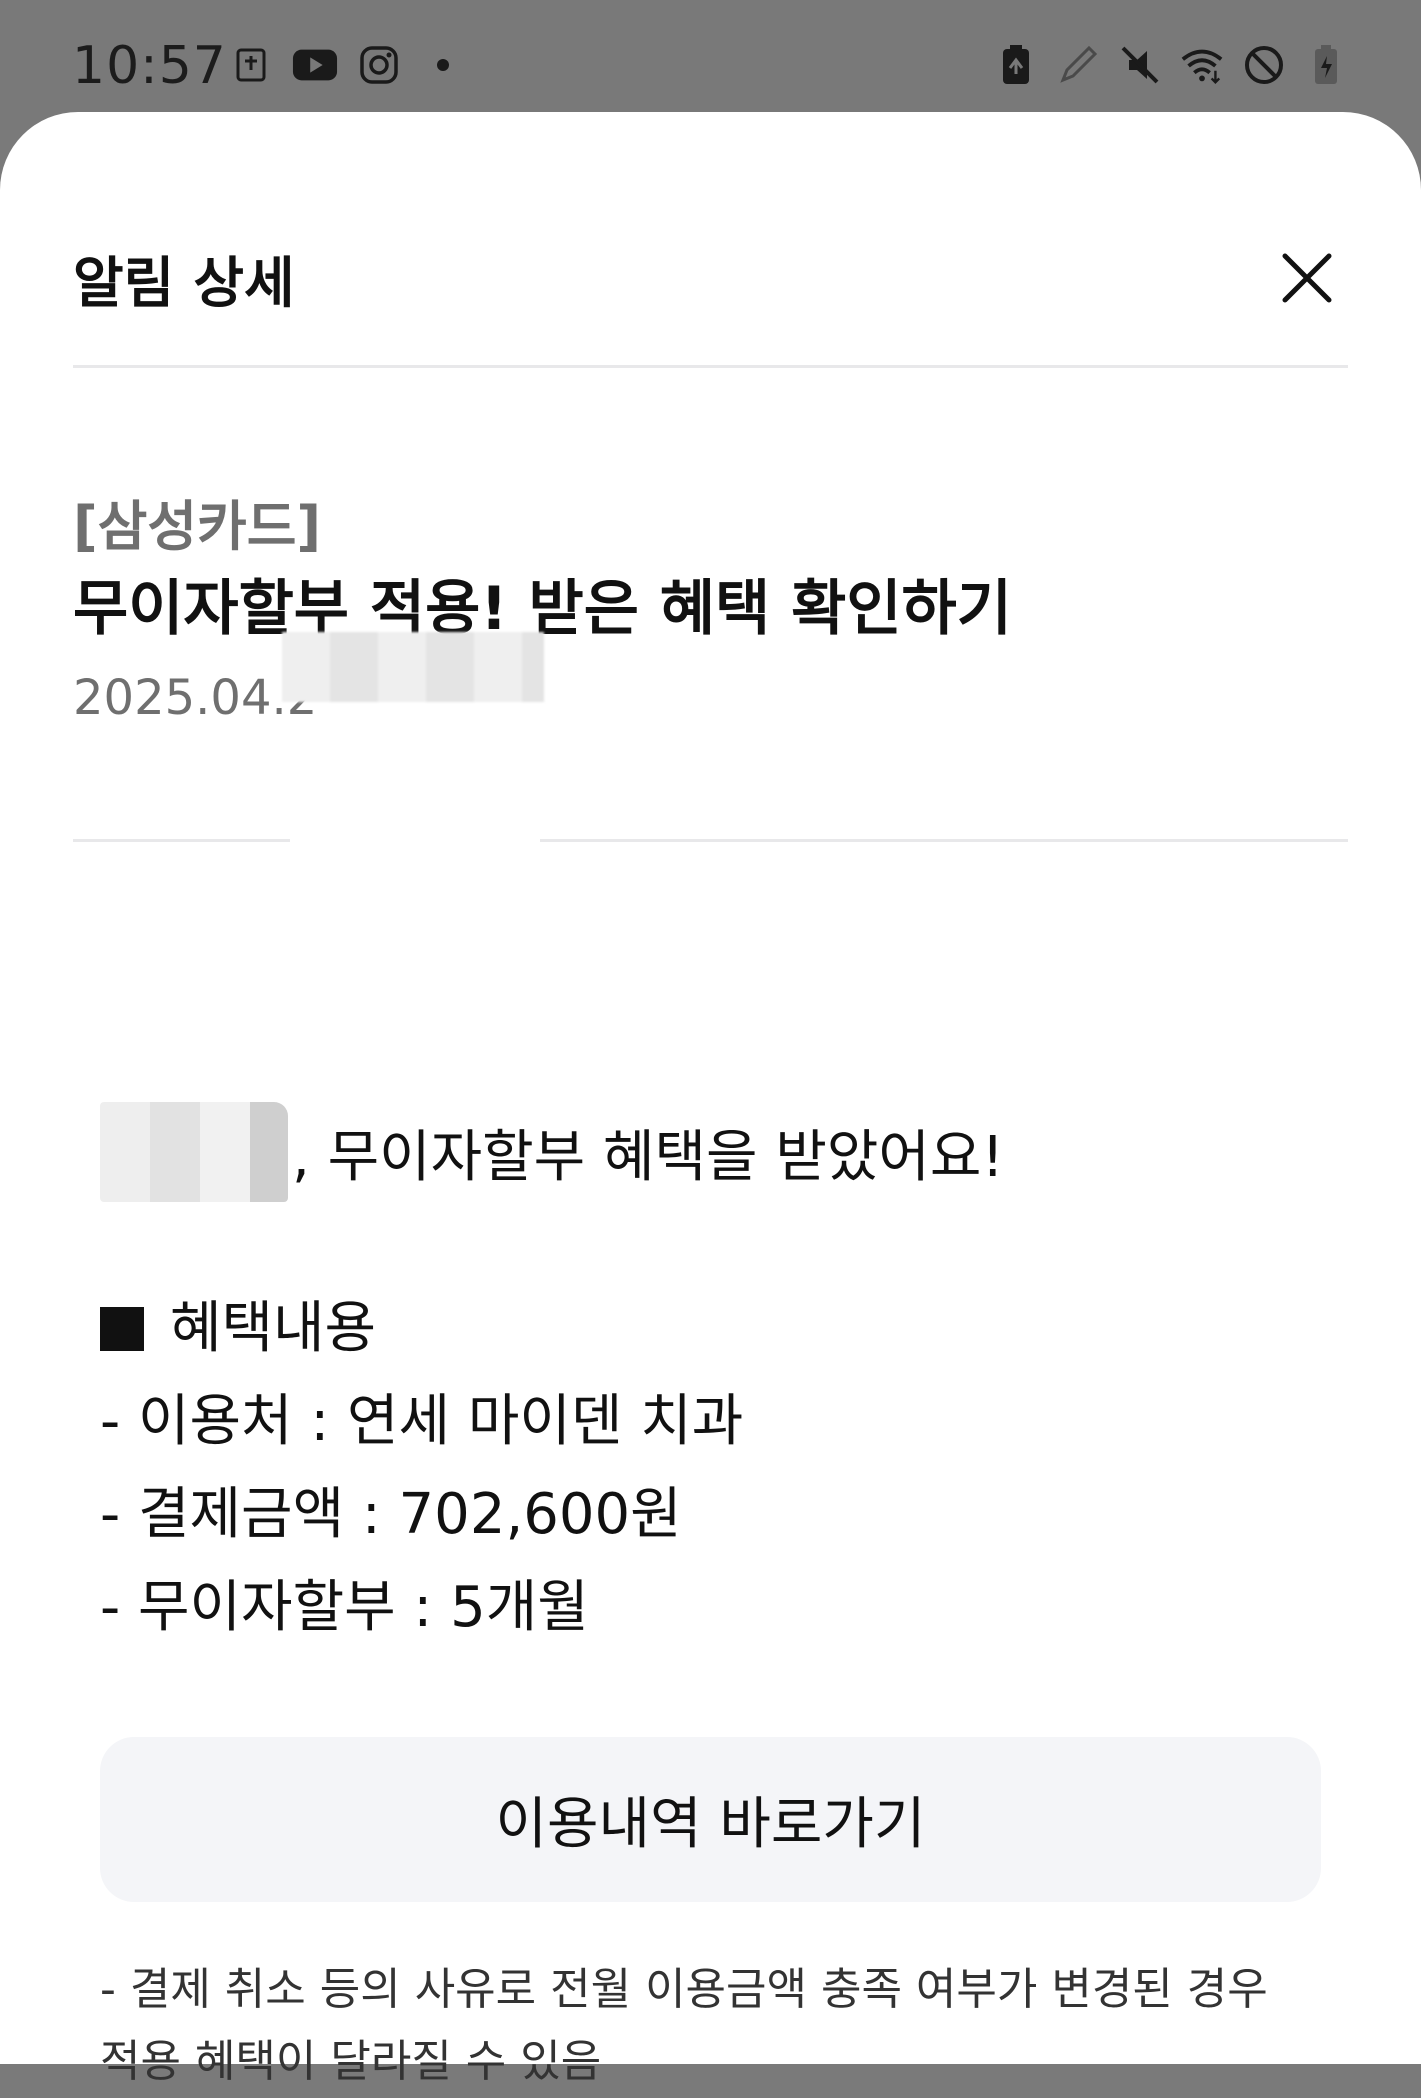  I want to click on greeting-text: , 무이자할부 혜택을 받았어요!, so click(648, 1157).